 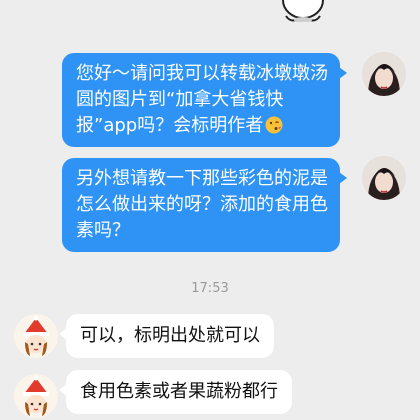 I want to click on incoming-message-bubble: 食用色素或者果蔬粉都行, so click(x=175, y=392).